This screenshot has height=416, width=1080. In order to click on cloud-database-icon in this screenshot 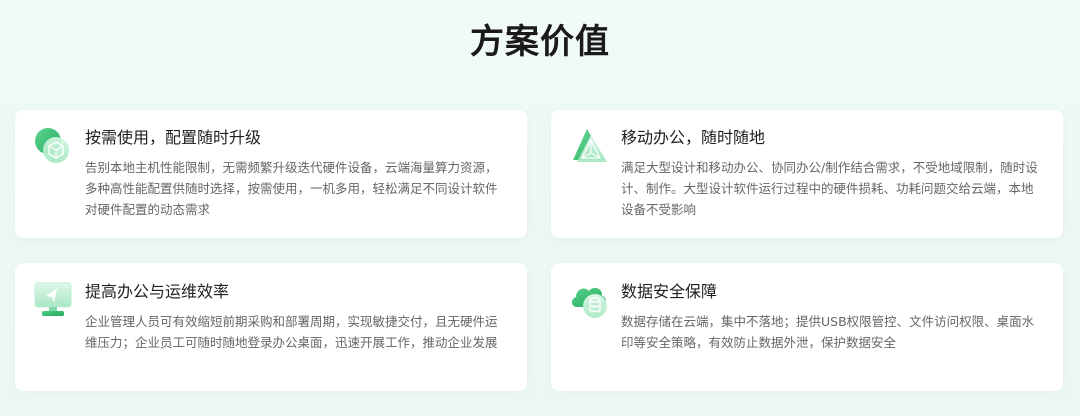, I will do `click(589, 299)`.